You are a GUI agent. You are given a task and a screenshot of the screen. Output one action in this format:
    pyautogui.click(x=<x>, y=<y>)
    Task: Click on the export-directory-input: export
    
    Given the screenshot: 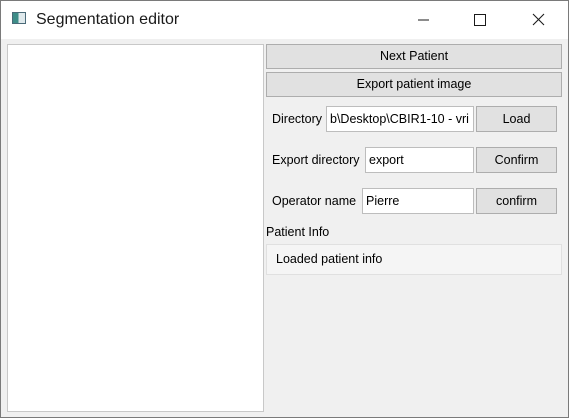 What is the action you would take?
    pyautogui.click(x=419, y=160)
    